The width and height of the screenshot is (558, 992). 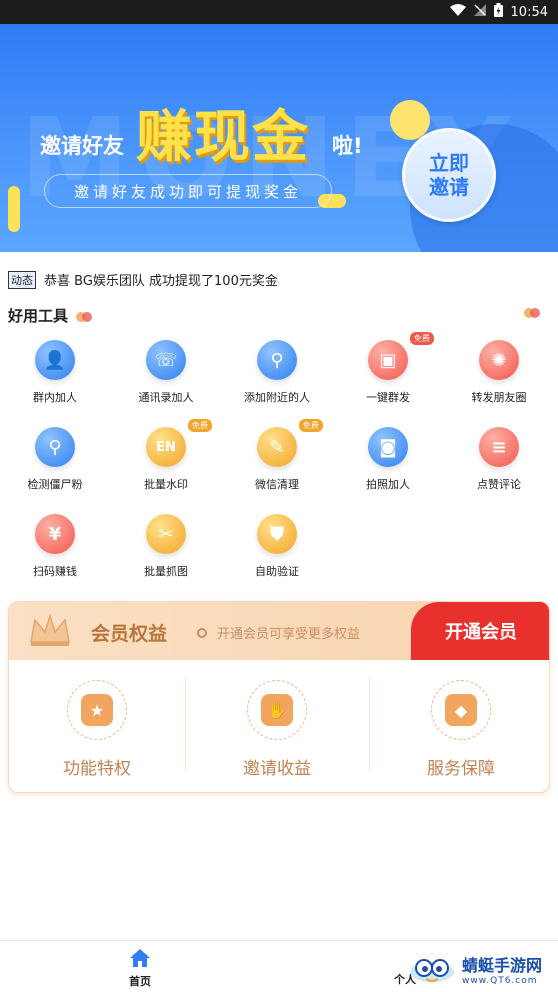 What do you see at coordinates (480, 631) in the screenshot?
I see `open-membership-button: 开通会员` at bounding box center [480, 631].